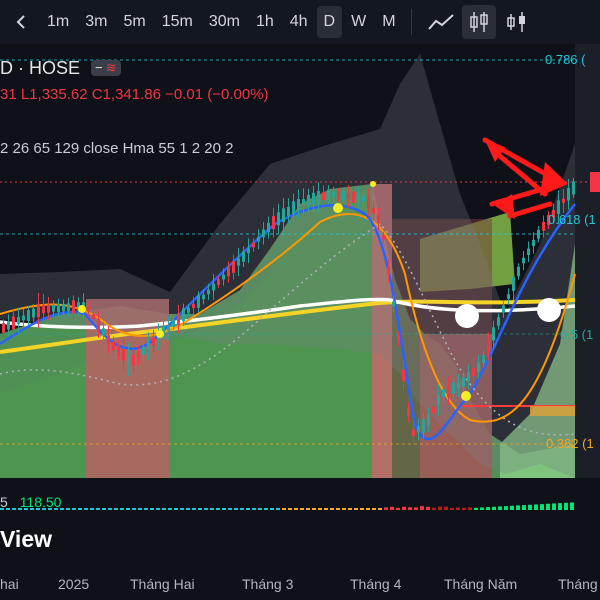 Image resolution: width=600 pixels, height=600 pixels. I want to click on timeframe-d: D, so click(329, 22).